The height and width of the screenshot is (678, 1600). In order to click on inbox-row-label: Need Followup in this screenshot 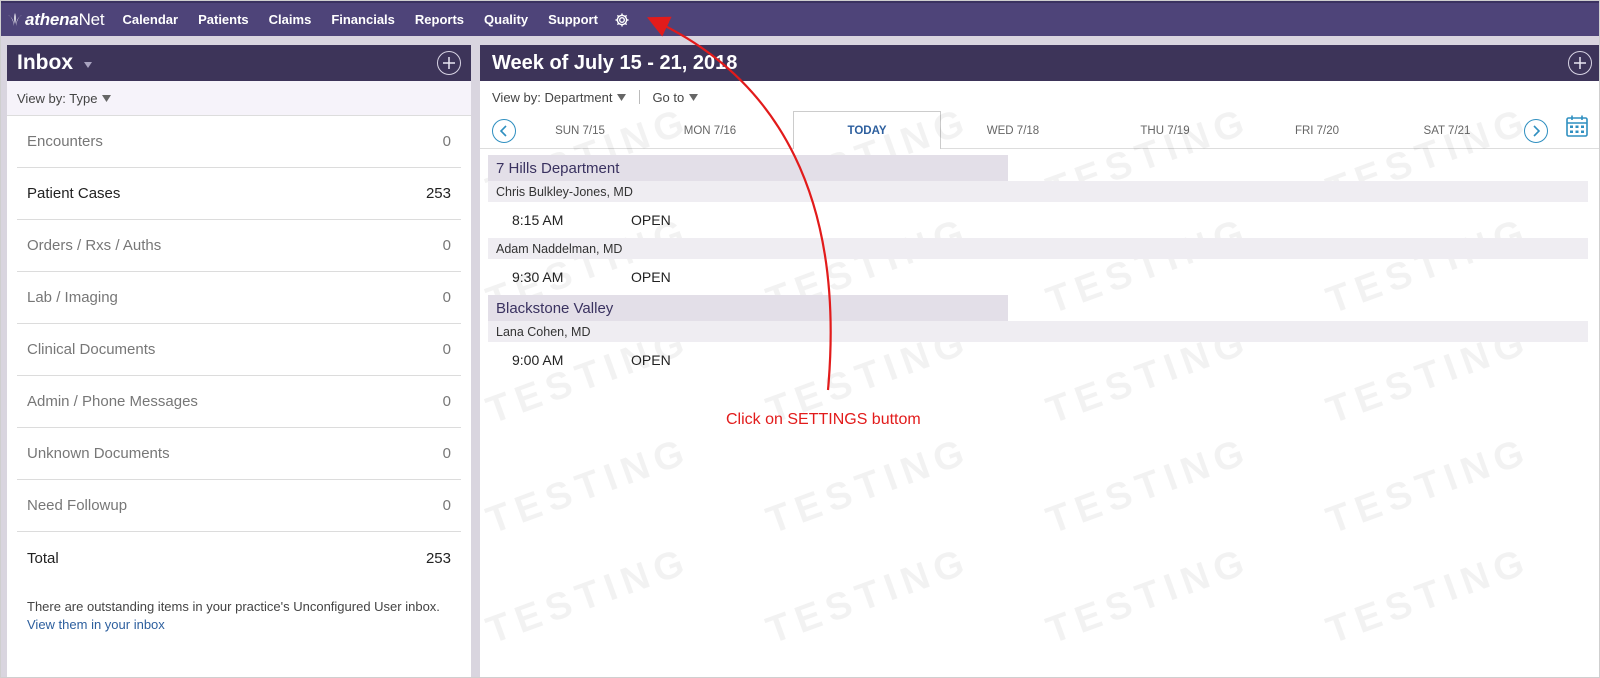, I will do `click(77, 505)`.